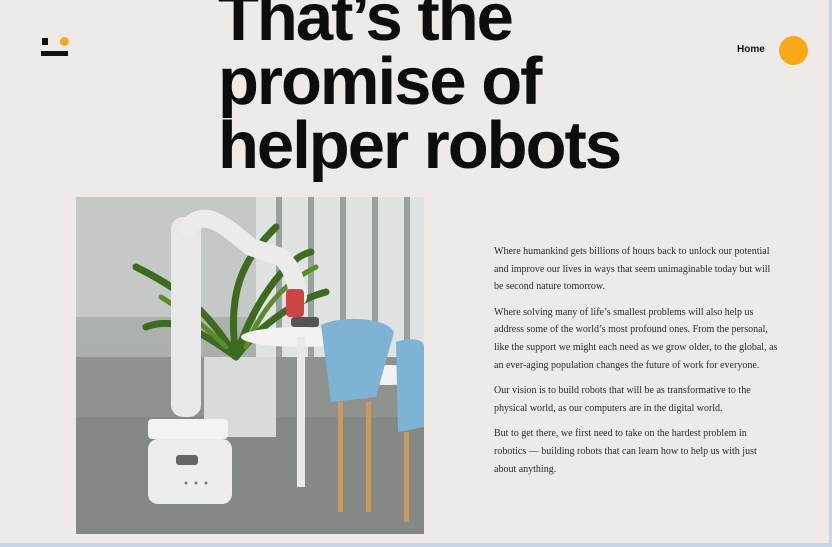 Image resolution: width=832 pixels, height=547 pixels. What do you see at coordinates (55, 48) in the screenshot?
I see `logo-icon` at bounding box center [55, 48].